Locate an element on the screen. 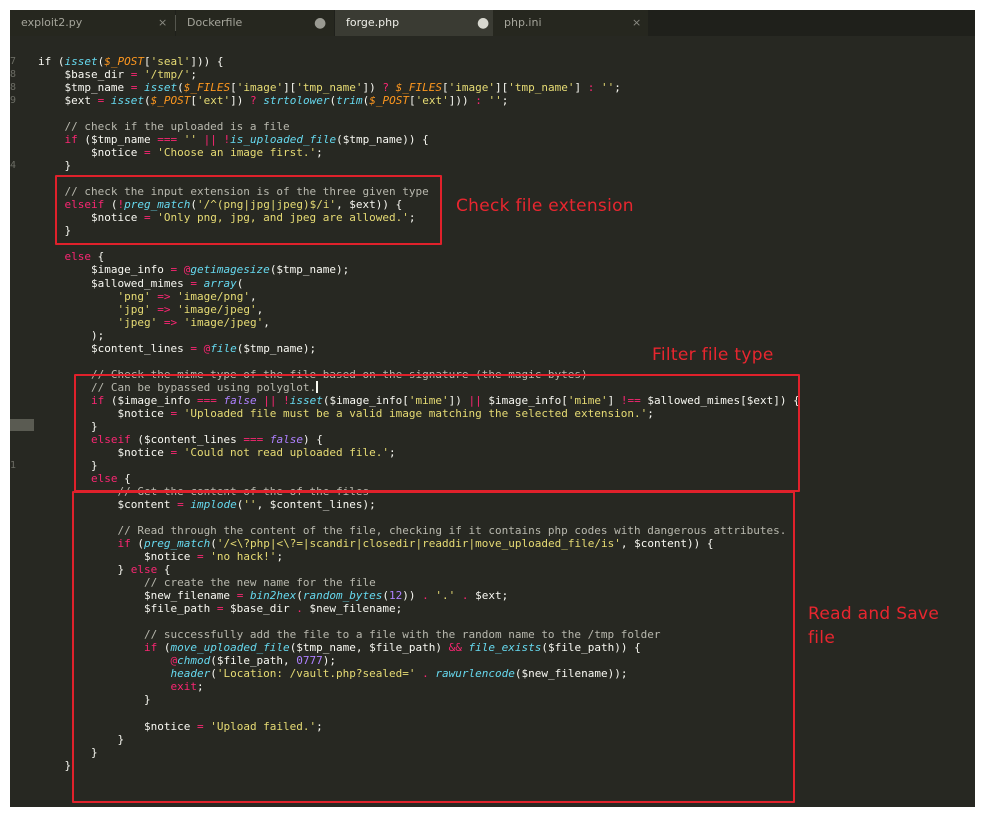 The image size is (984, 817). code-line: $notice = 'Choose an image first.'; is located at coordinates (180, 152).